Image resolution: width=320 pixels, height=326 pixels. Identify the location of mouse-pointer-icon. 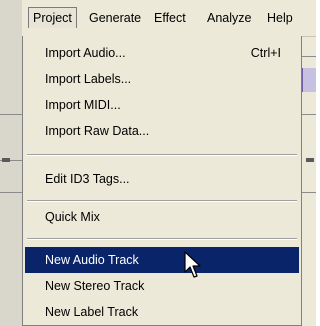
(192, 264).